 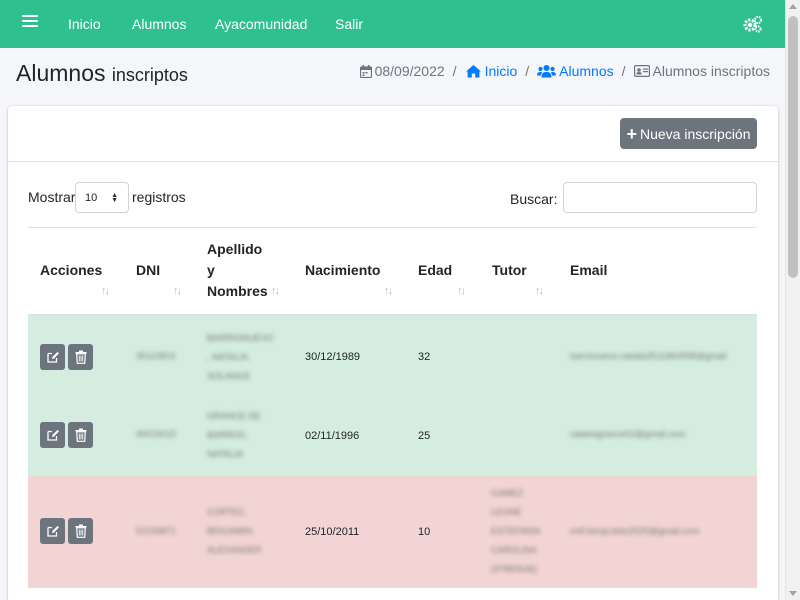 What do you see at coordinates (393, 134) in the screenshot?
I see `card-header: + Nueva inscripción` at bounding box center [393, 134].